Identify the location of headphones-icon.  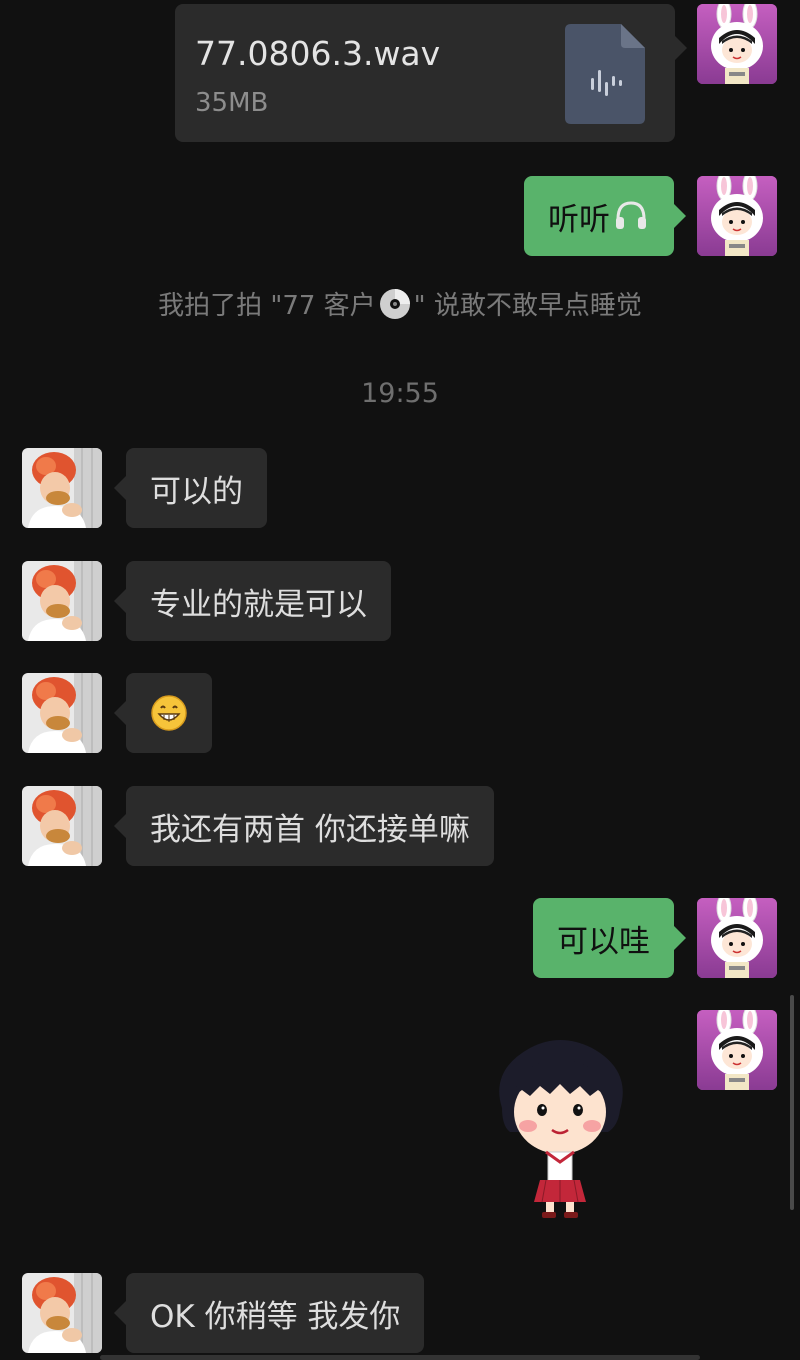
(631, 215).